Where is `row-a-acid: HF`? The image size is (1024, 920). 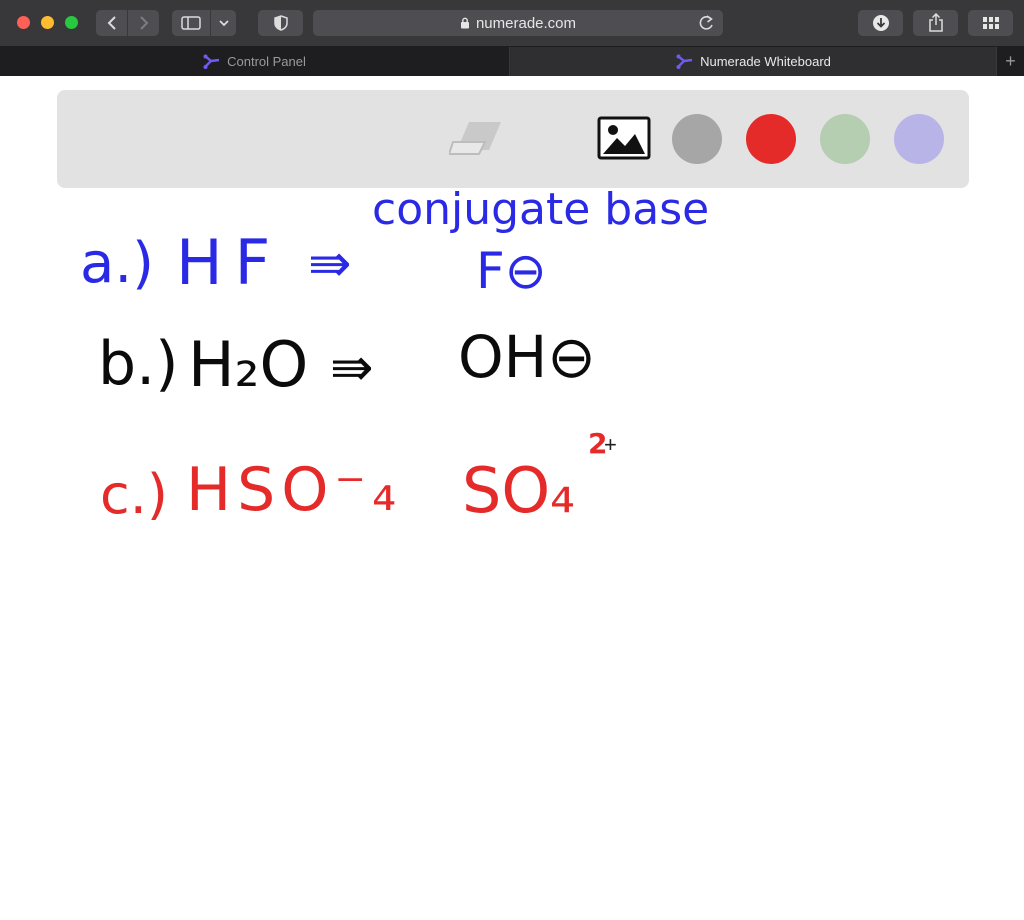 row-a-acid: HF is located at coordinates (229, 262).